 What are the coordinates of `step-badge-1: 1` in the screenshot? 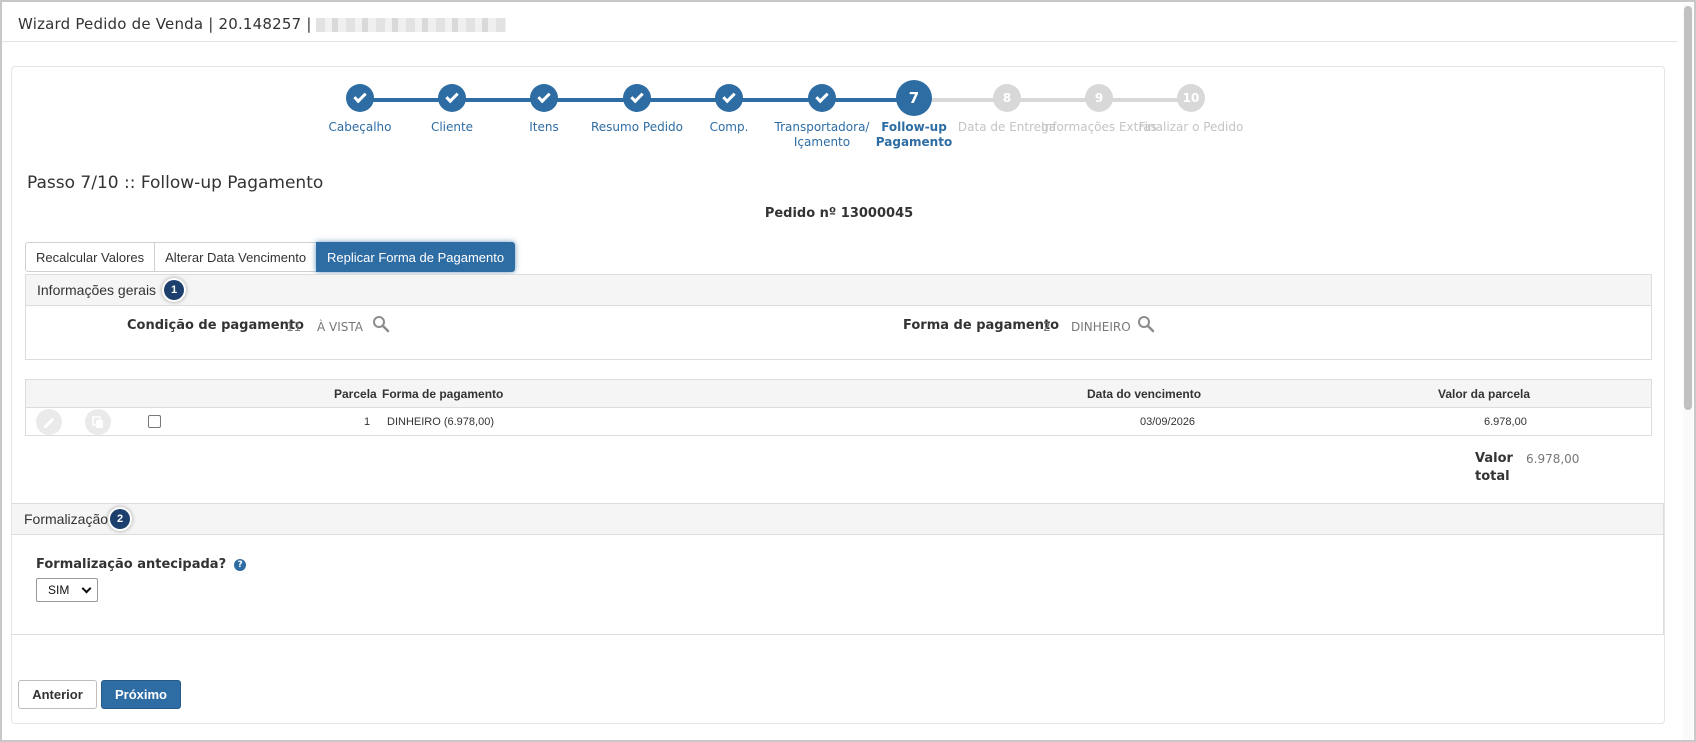 It's located at (174, 290).